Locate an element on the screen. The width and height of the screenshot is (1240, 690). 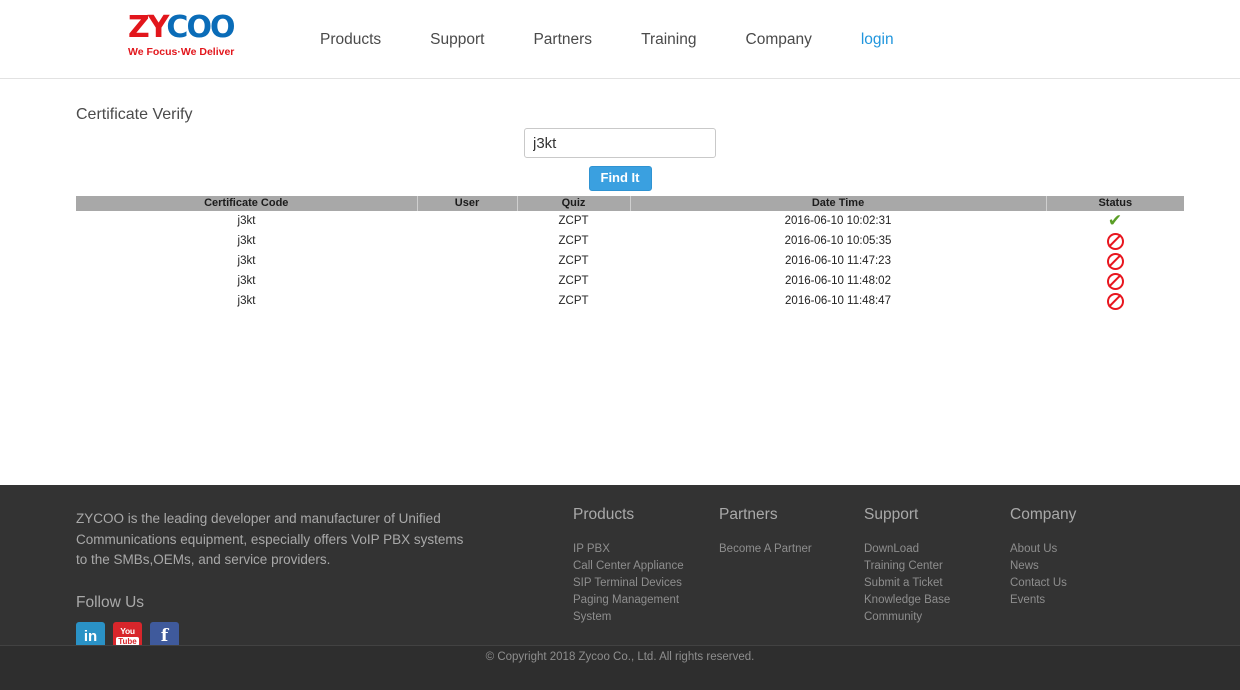
site-logo: ZYCOO We Focus·We Deliver is located at coordinates (188, 39).